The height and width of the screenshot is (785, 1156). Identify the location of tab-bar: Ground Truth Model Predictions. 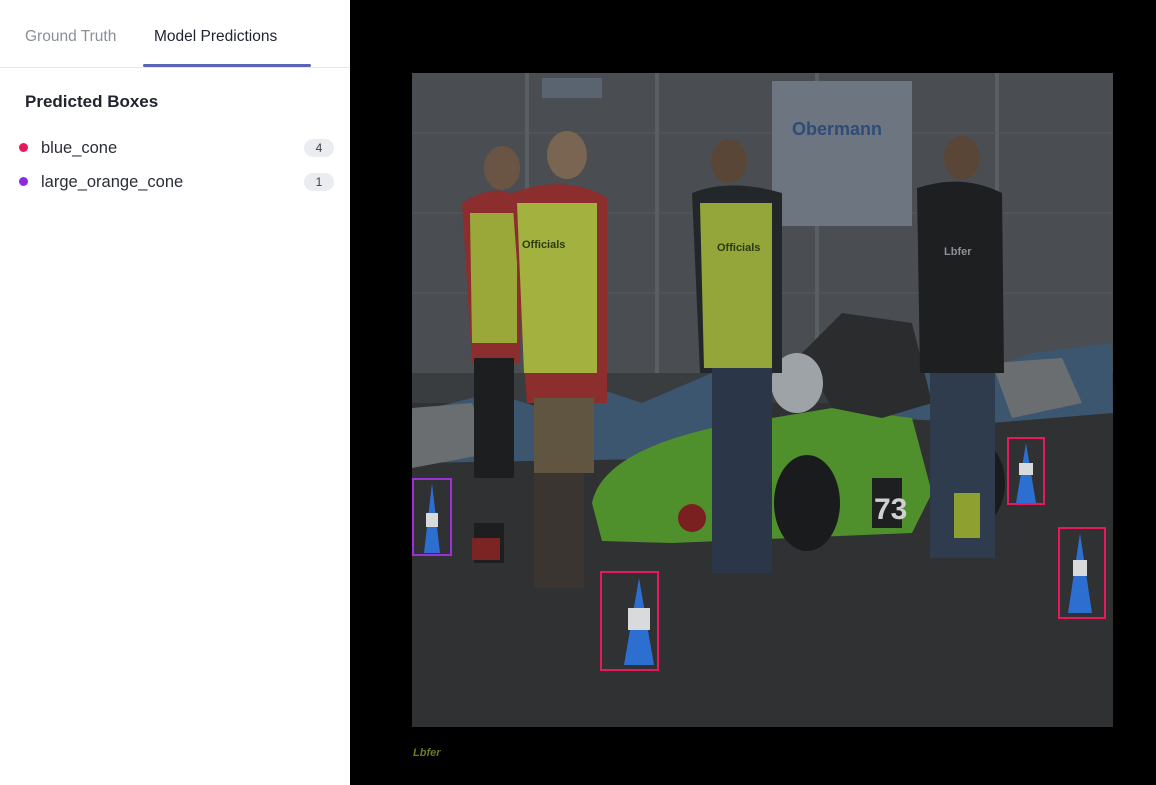
(175, 34).